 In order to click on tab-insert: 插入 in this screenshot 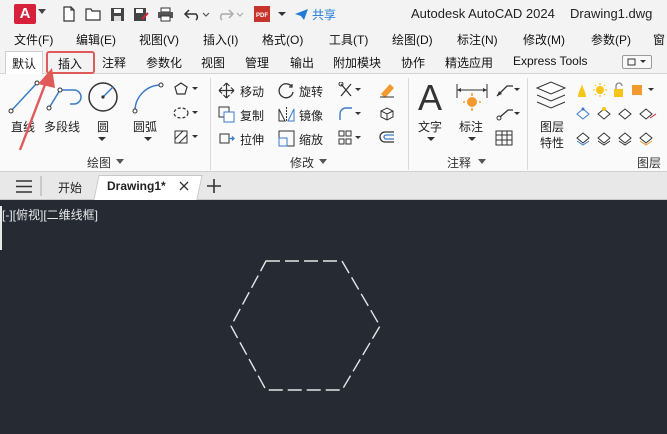, I will do `click(70, 62)`.